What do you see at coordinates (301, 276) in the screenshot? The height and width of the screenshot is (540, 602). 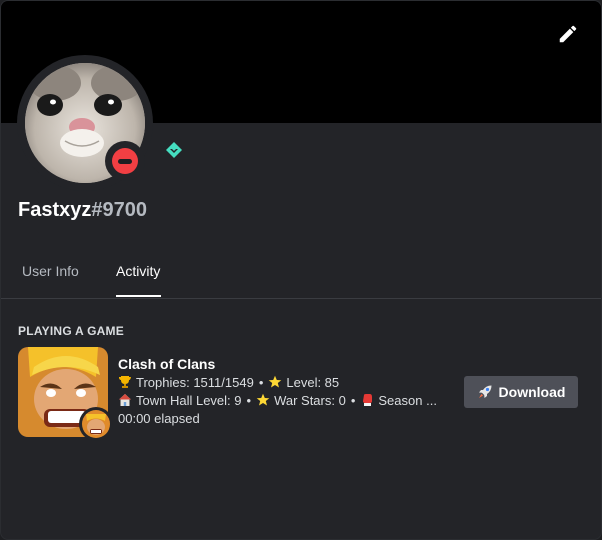 I see `profile-tabs: User Info Activity` at bounding box center [301, 276].